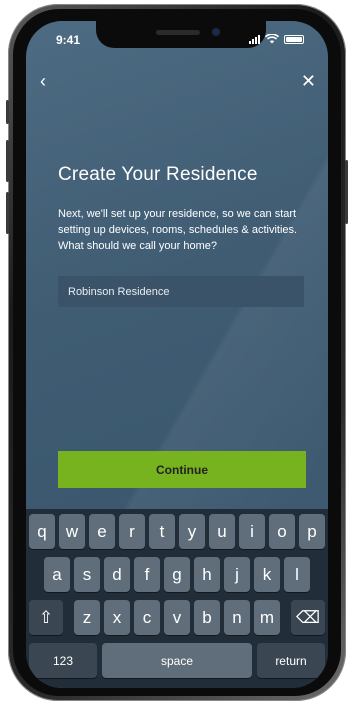  Describe the element at coordinates (254, 39) in the screenshot. I see `signal-icon` at that location.